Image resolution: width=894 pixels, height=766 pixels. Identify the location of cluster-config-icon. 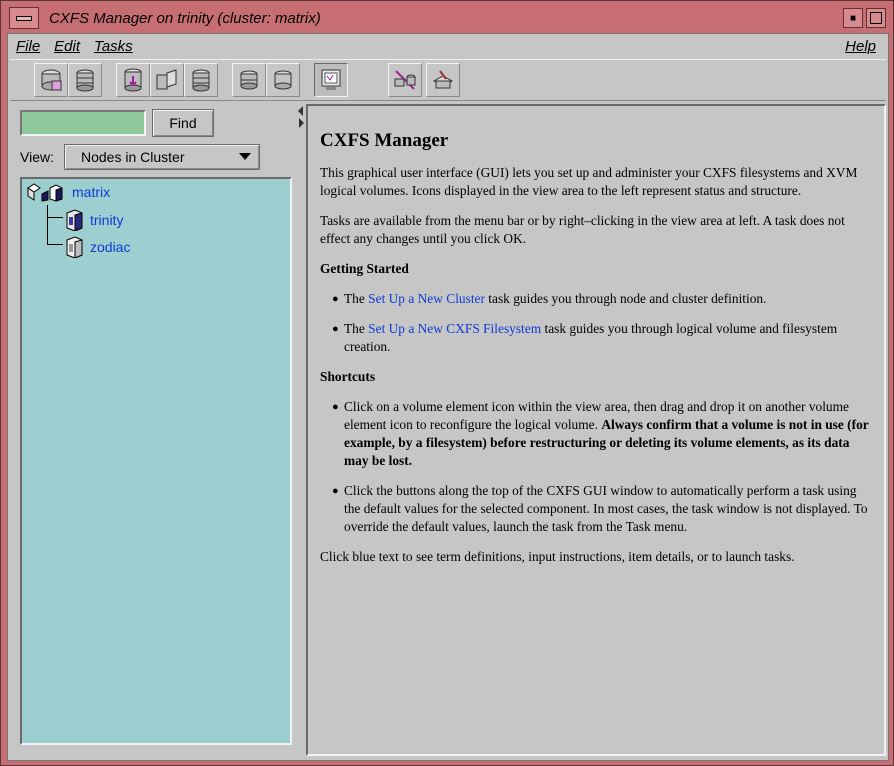
(51, 80).